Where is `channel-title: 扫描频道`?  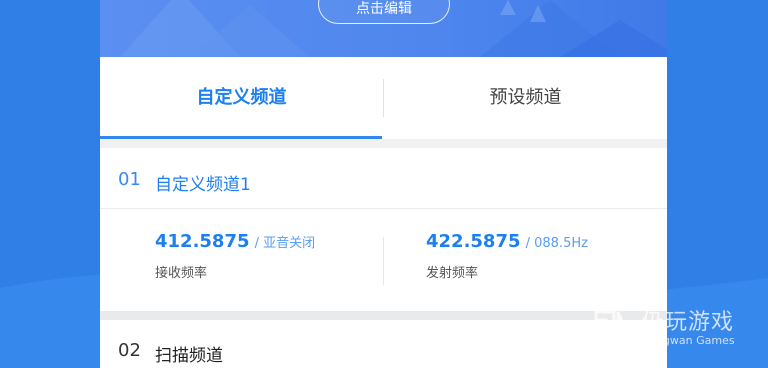 channel-title: 扫描频道 is located at coordinates (189, 356).